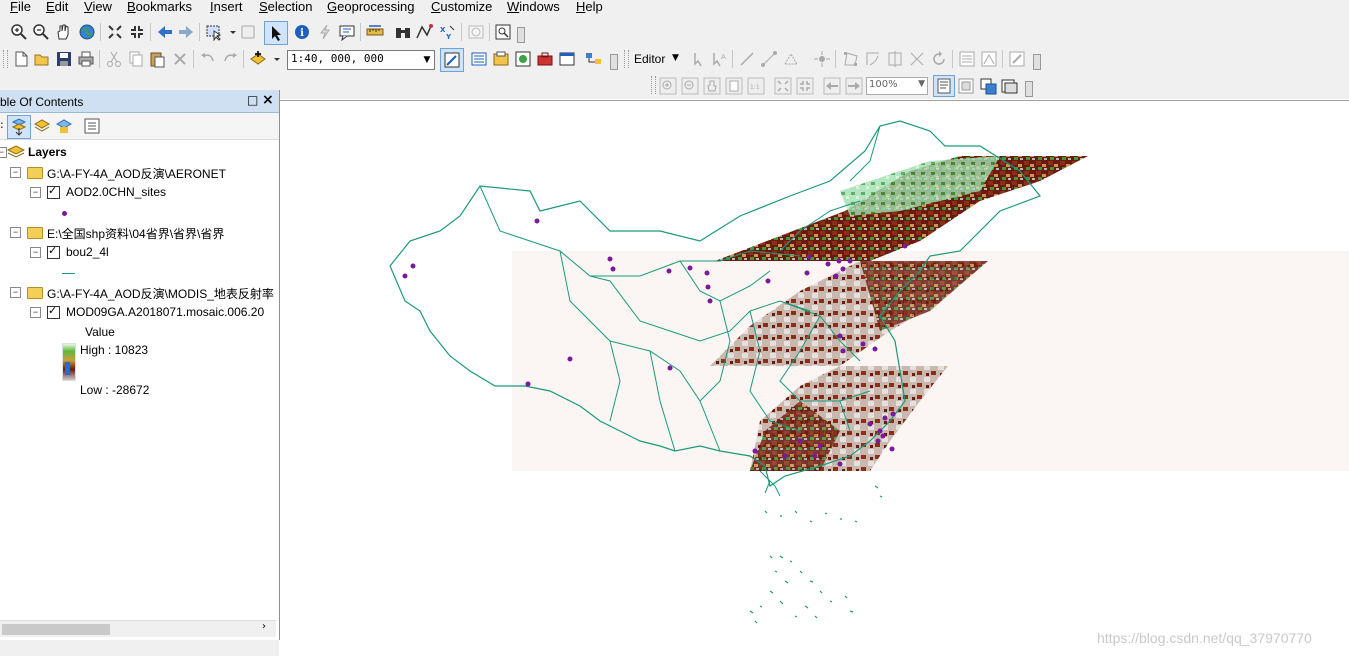 This screenshot has width=1349, height=660. Describe the element at coordinates (41, 32) in the screenshot. I see `zoom-out-icon` at that location.